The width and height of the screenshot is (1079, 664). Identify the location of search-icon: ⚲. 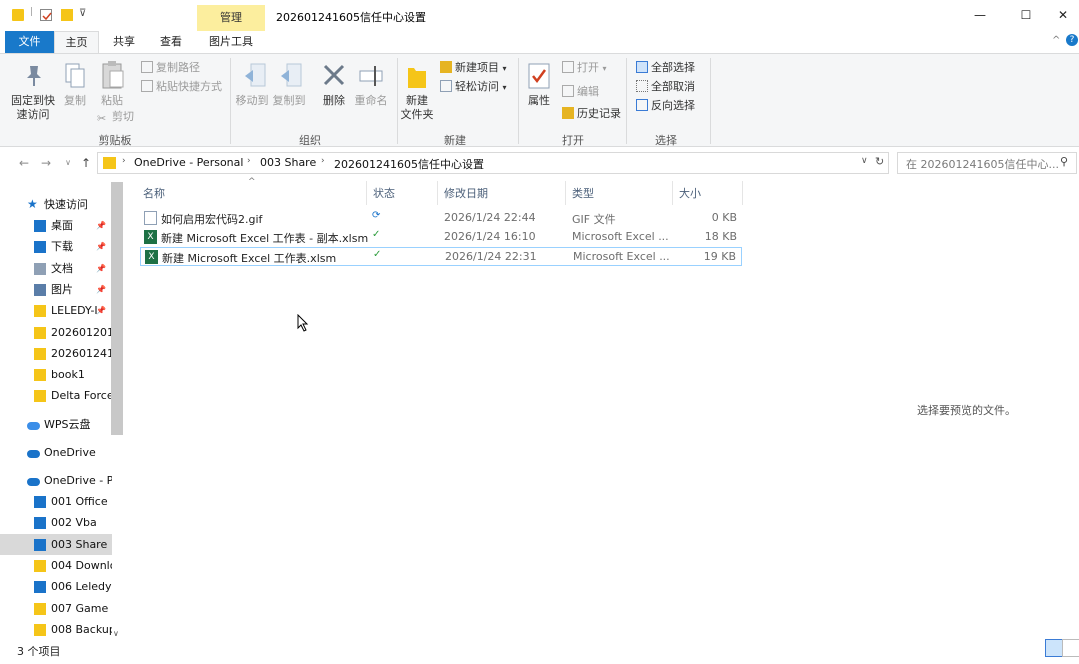
(1064, 161).